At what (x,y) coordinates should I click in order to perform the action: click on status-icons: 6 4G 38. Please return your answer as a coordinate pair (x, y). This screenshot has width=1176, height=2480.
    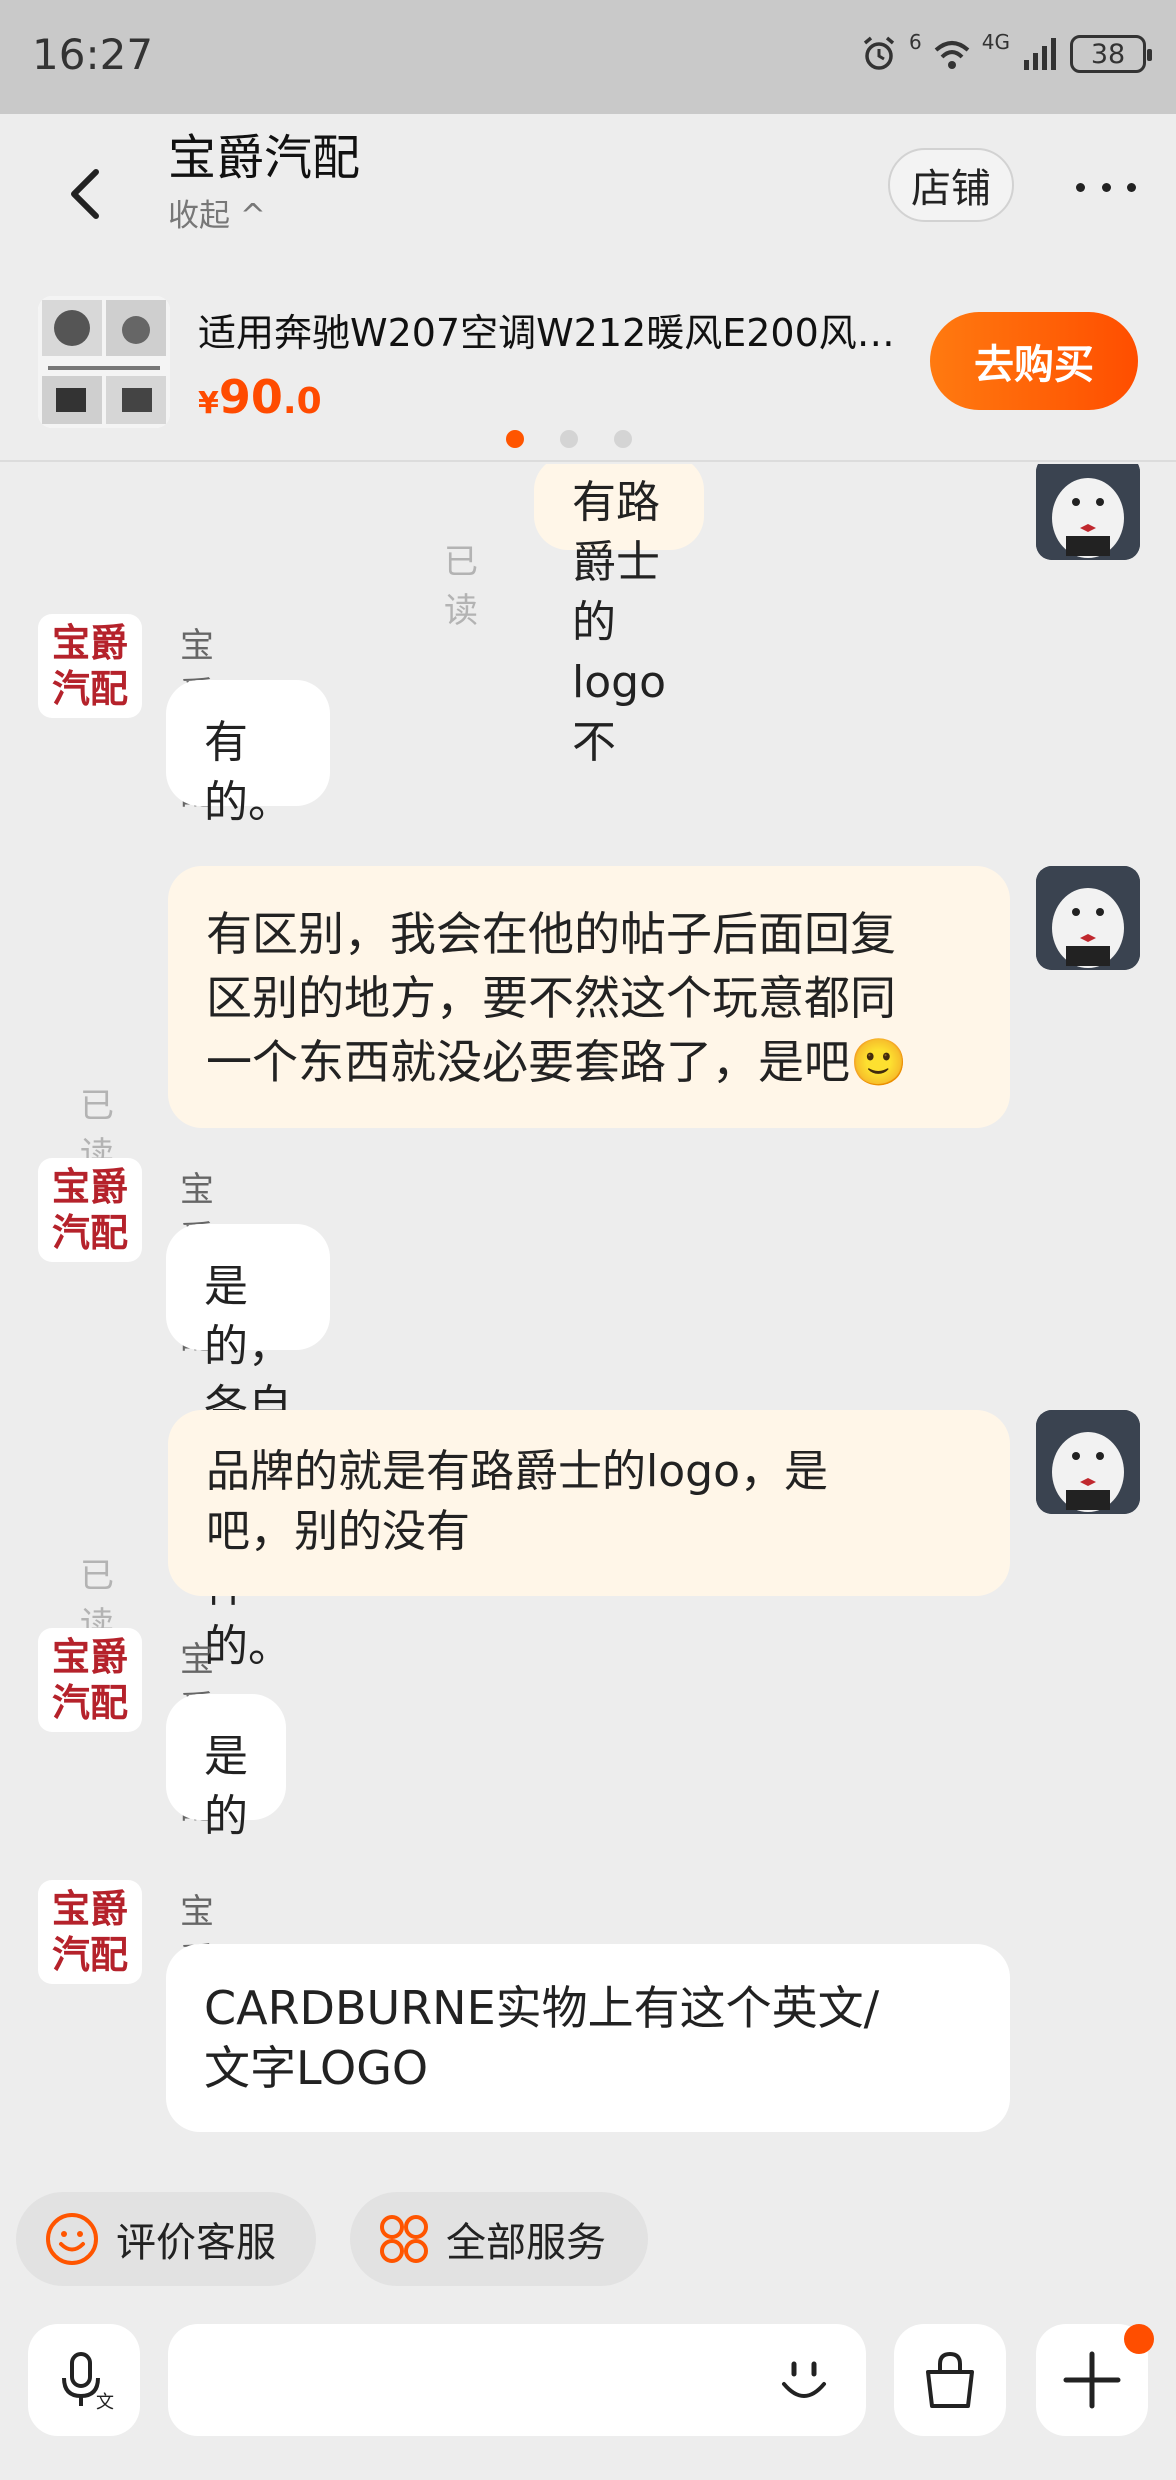
    Looking at the image, I should click on (1005, 52).